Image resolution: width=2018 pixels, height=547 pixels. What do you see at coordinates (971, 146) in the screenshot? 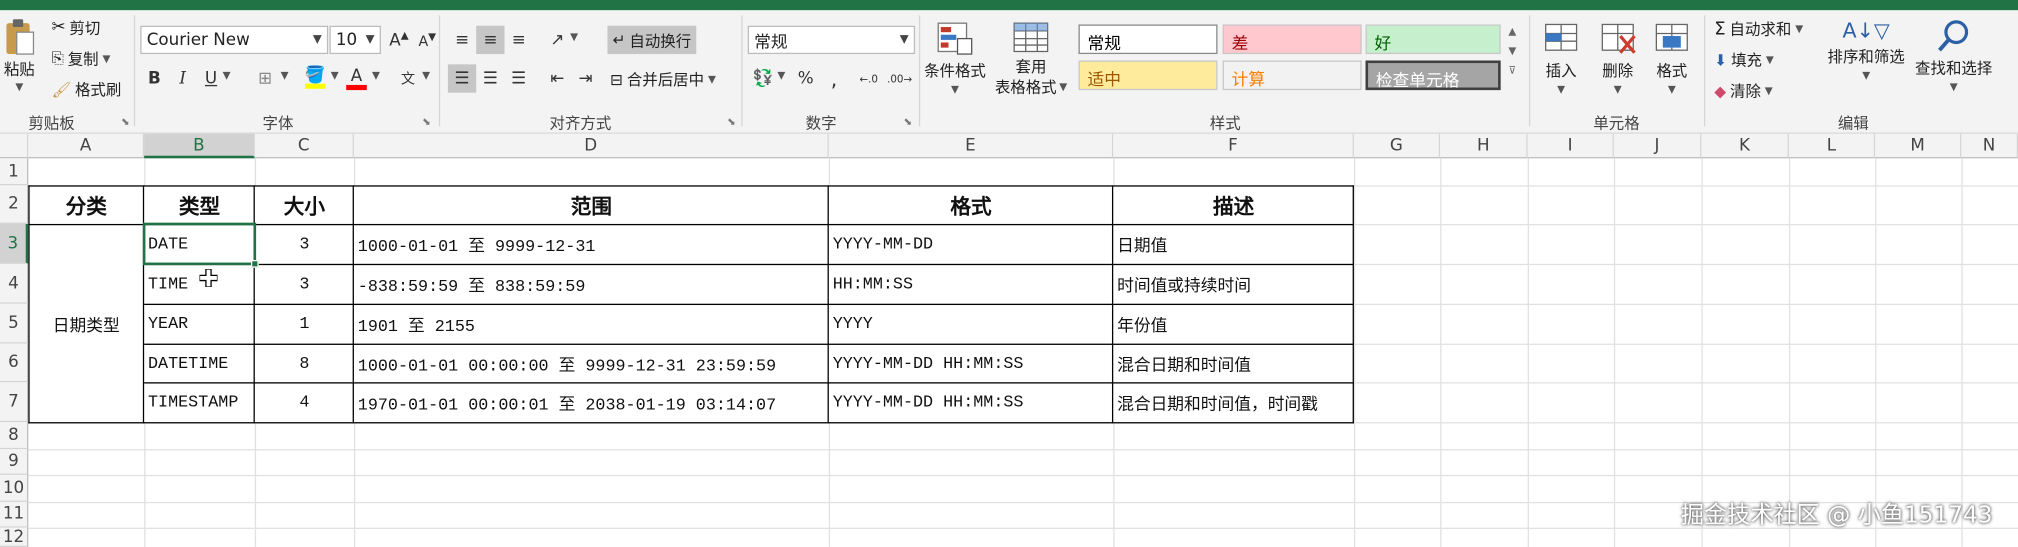
I see `column-header-e: E` at bounding box center [971, 146].